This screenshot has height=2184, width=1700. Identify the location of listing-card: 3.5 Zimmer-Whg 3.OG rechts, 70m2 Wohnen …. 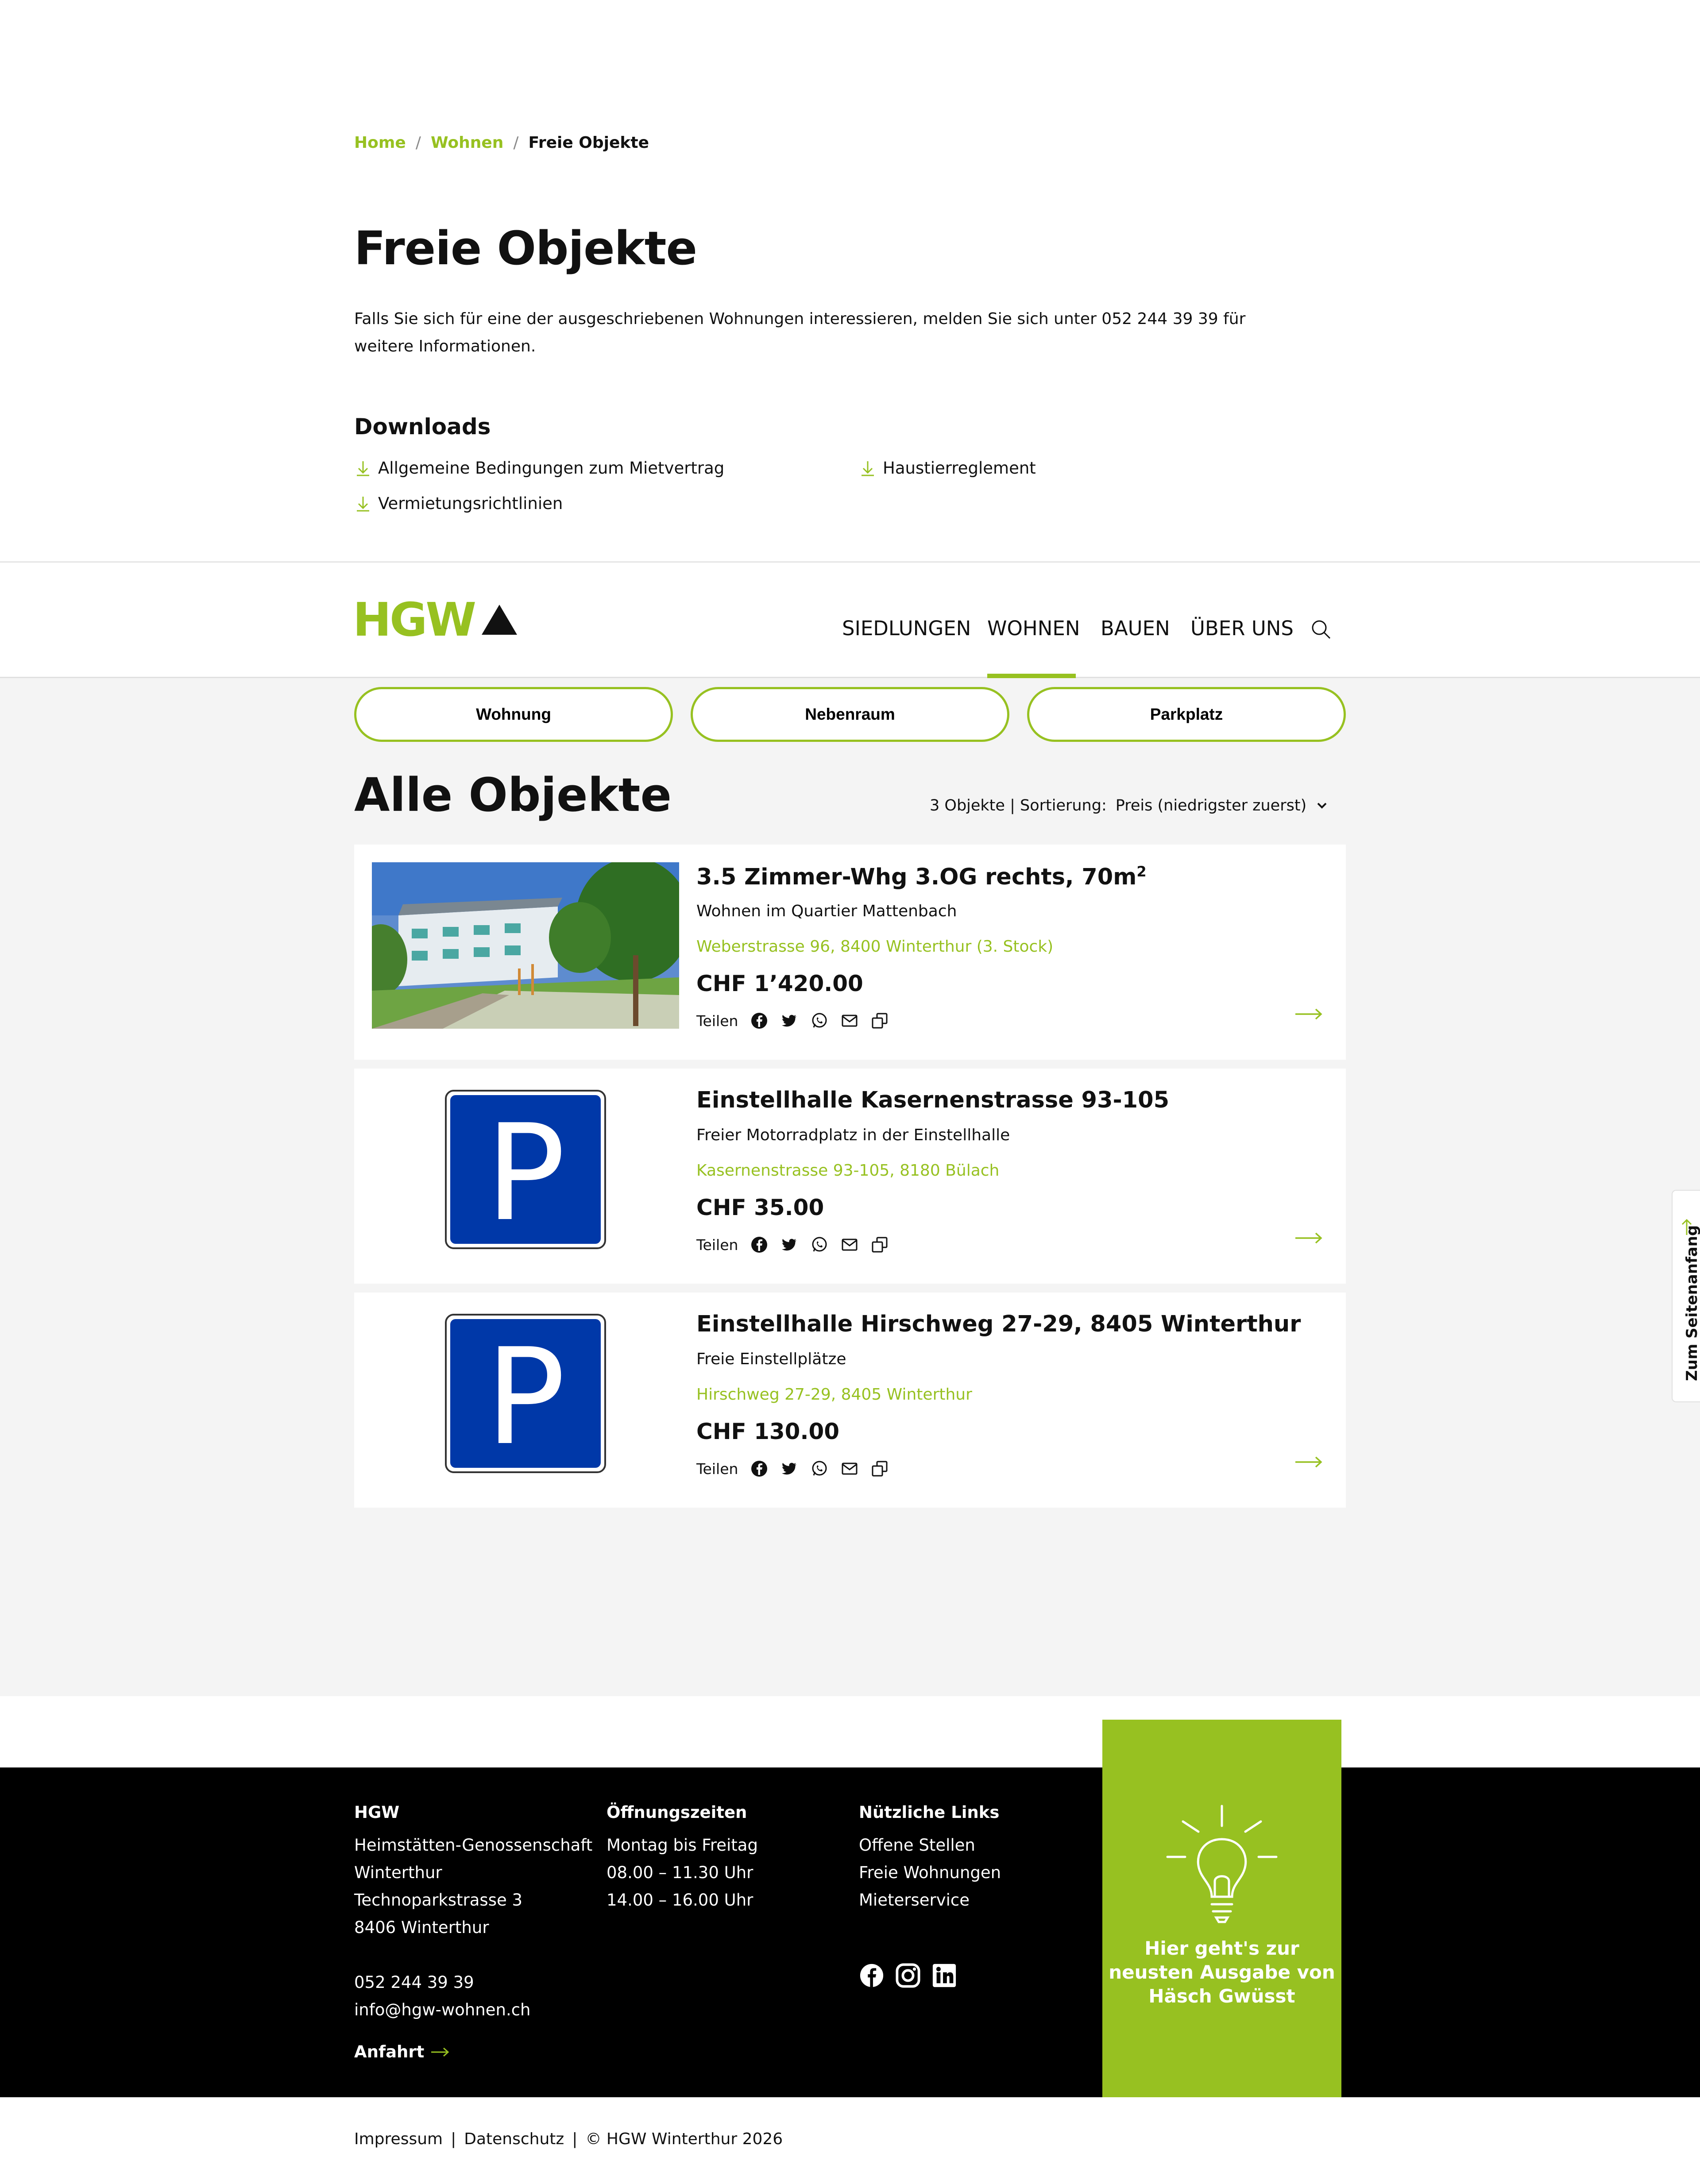
(850, 952).